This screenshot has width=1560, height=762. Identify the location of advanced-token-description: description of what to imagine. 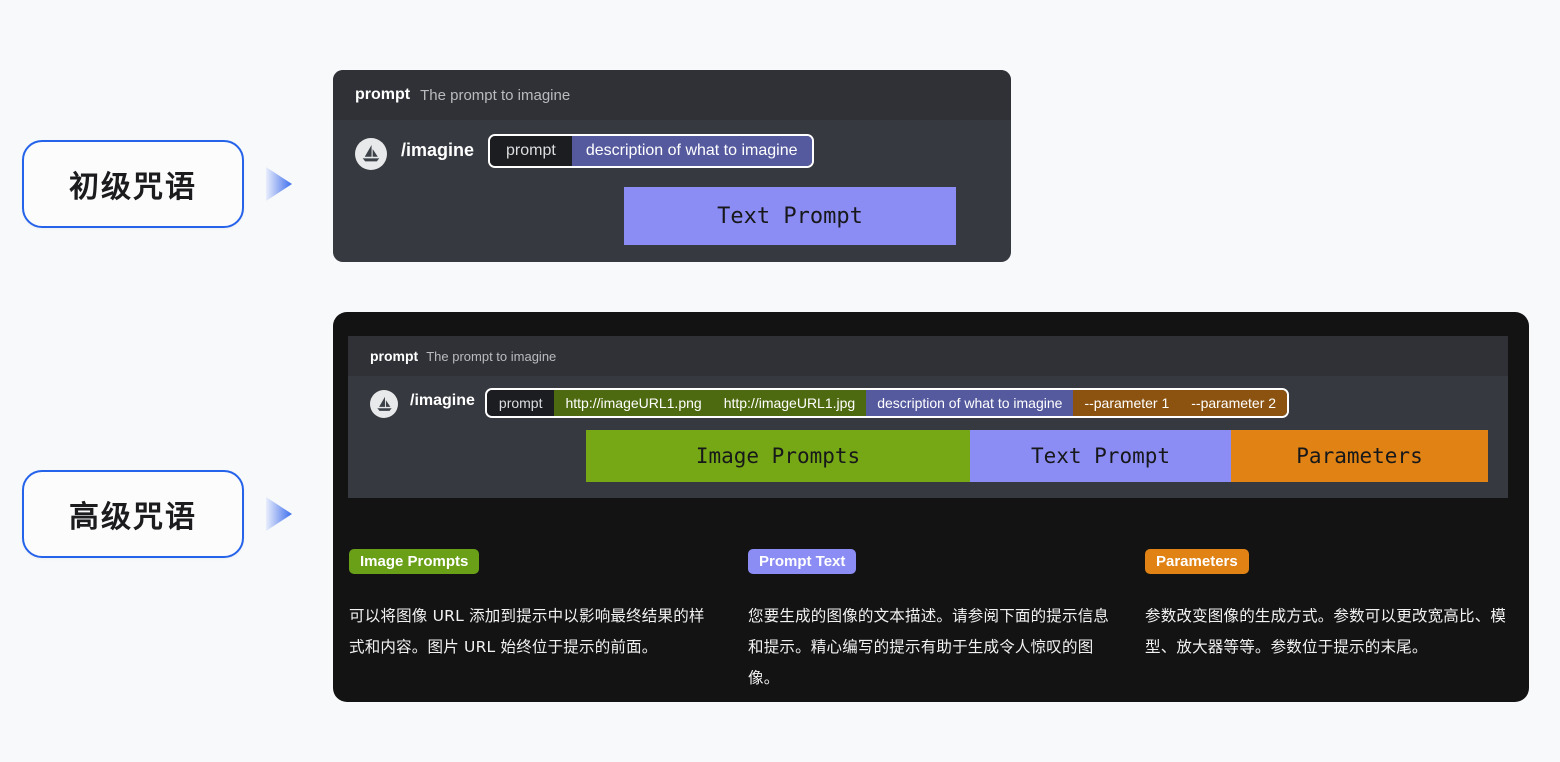
(970, 403).